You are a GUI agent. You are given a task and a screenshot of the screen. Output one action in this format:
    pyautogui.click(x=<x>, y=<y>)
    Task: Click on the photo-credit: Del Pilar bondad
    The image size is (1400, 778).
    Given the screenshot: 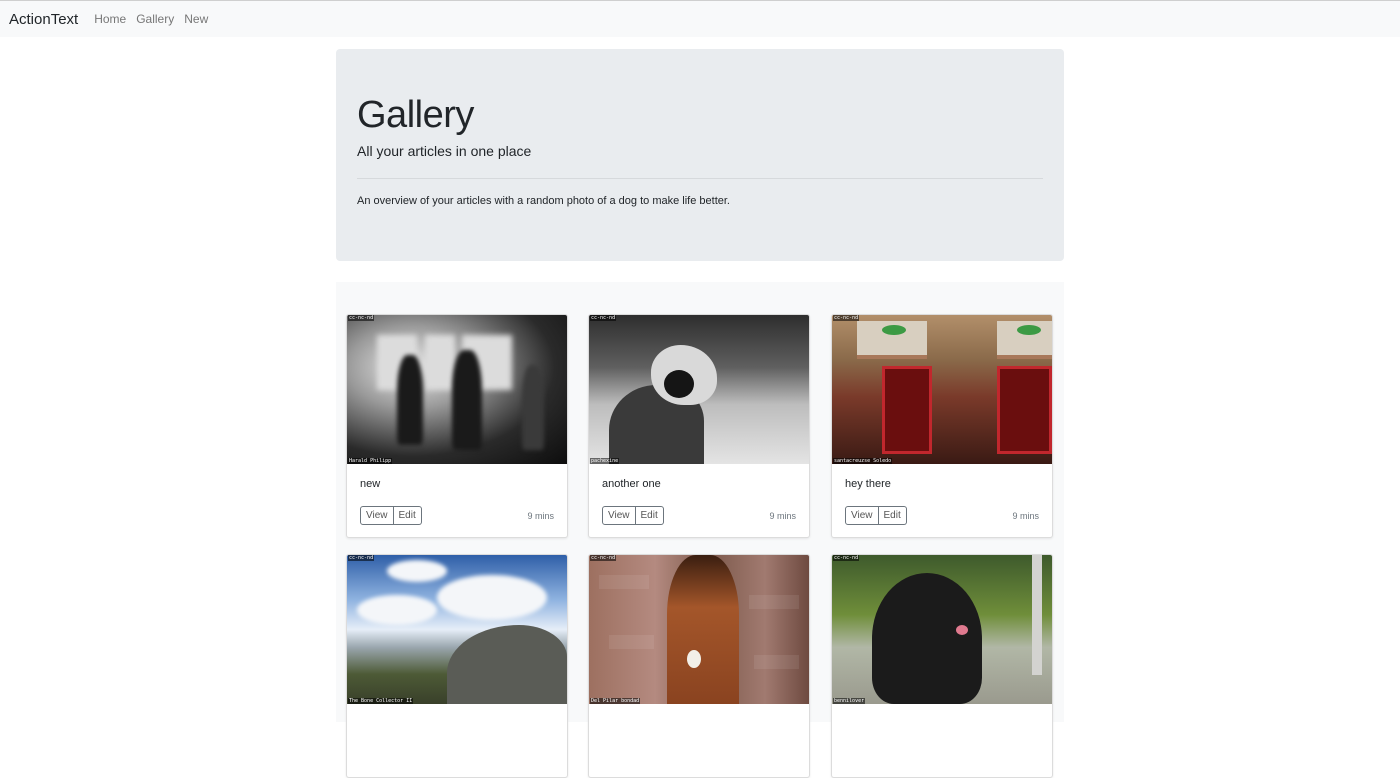 What is the action you would take?
    pyautogui.click(x=615, y=701)
    